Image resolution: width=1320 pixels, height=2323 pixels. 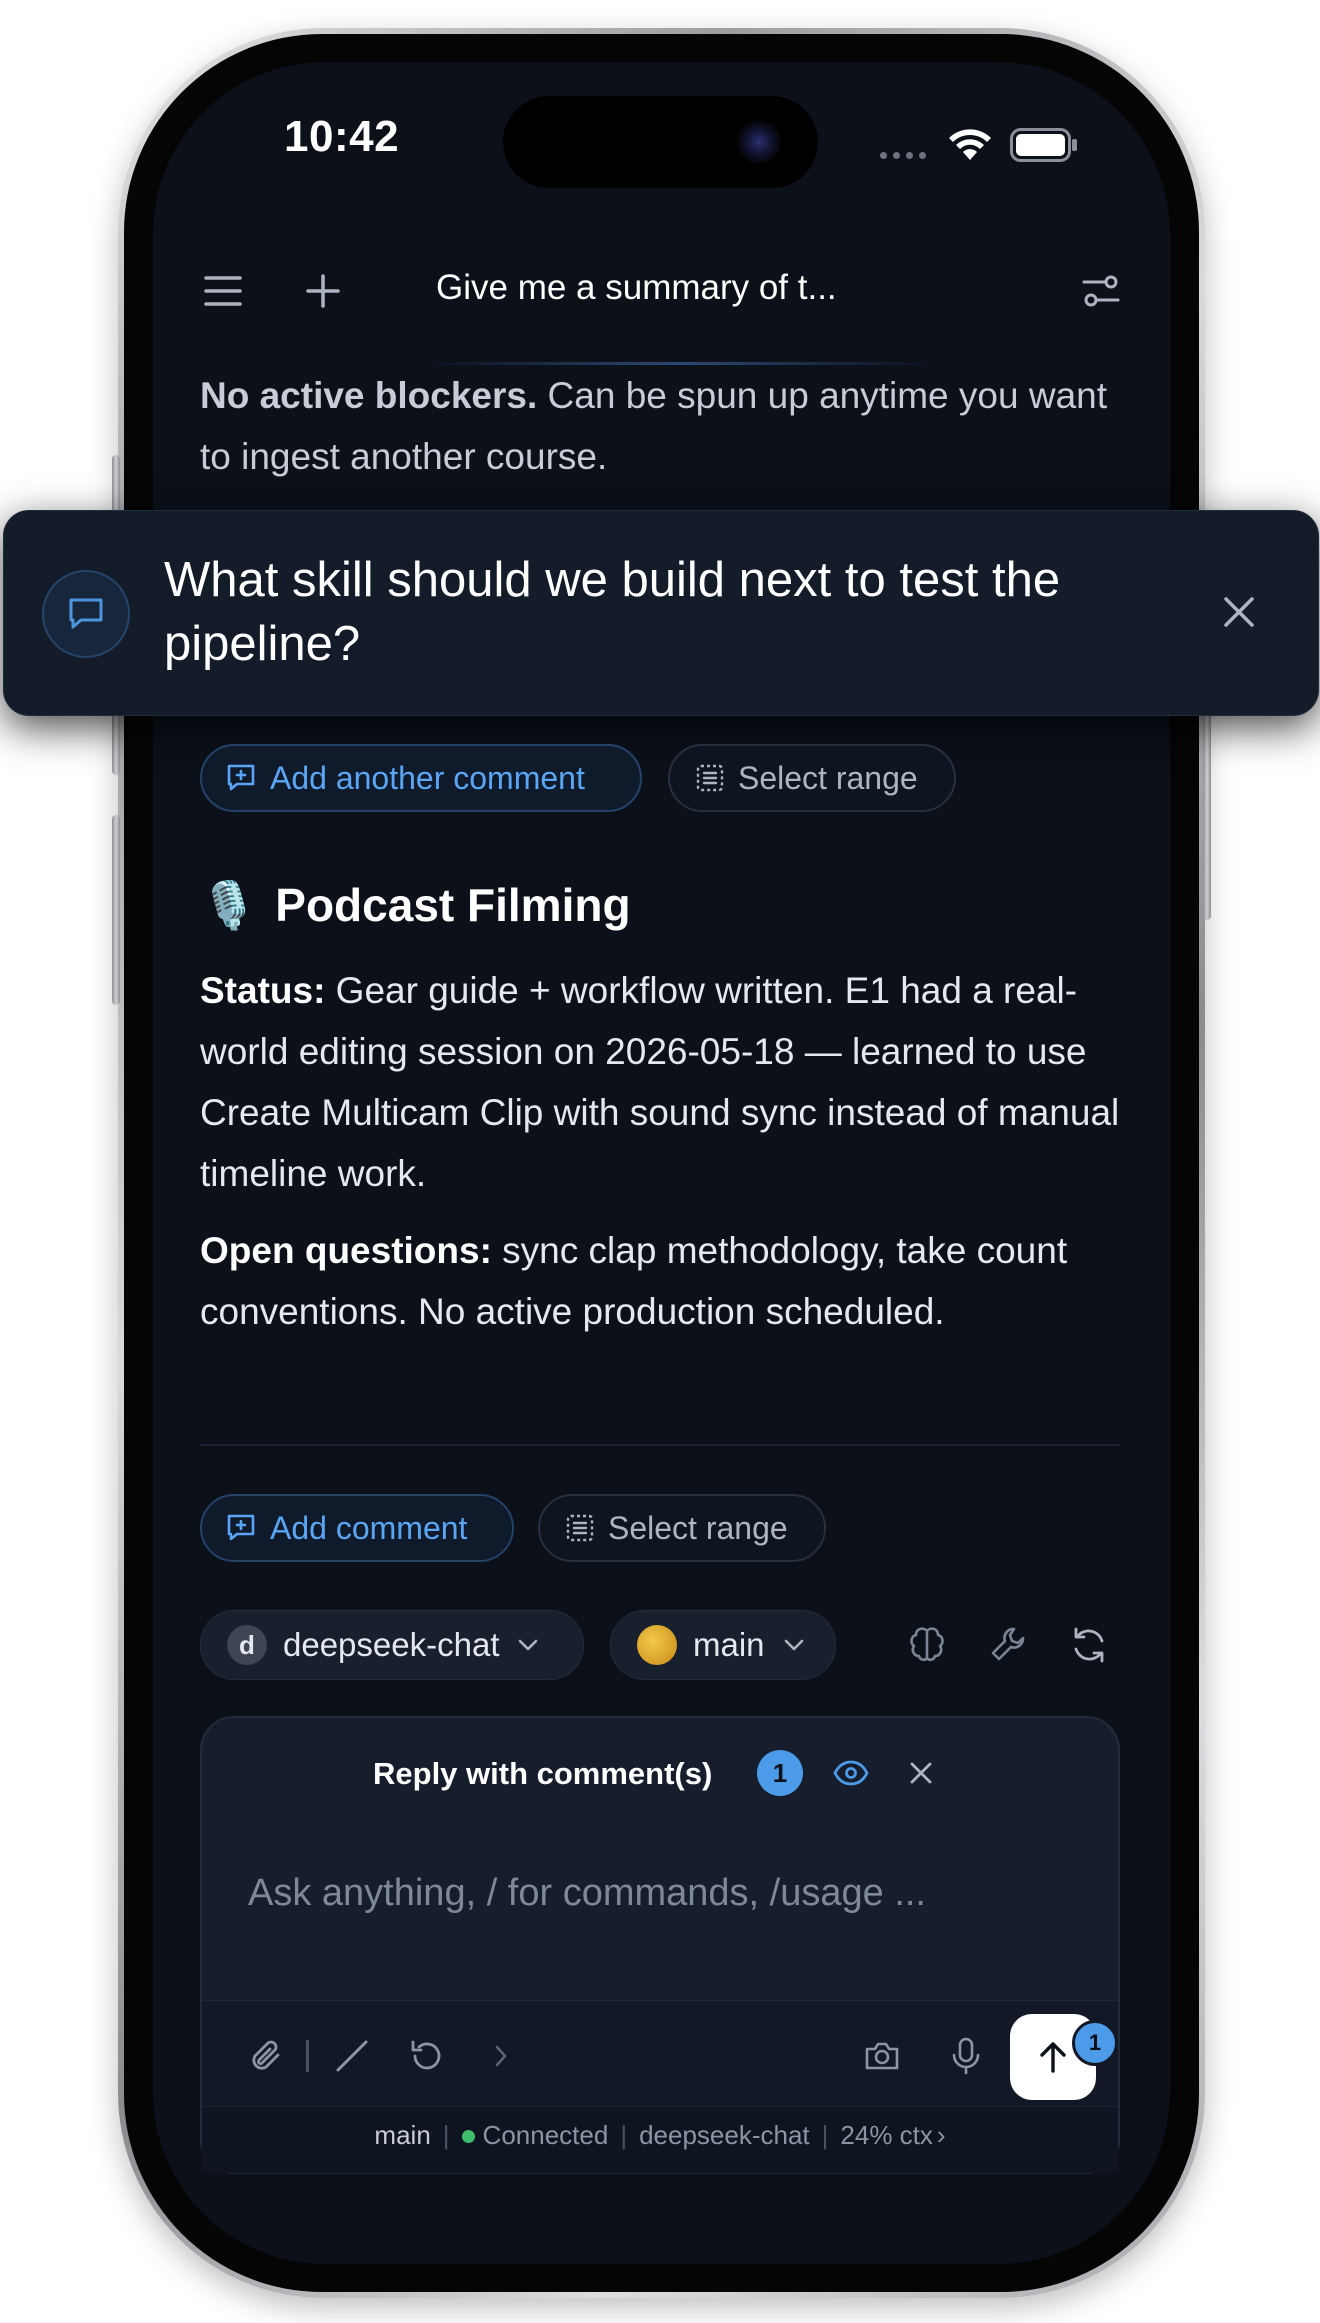 I want to click on reply-with-comments-label: Reply with comment(s), so click(x=543, y=1773).